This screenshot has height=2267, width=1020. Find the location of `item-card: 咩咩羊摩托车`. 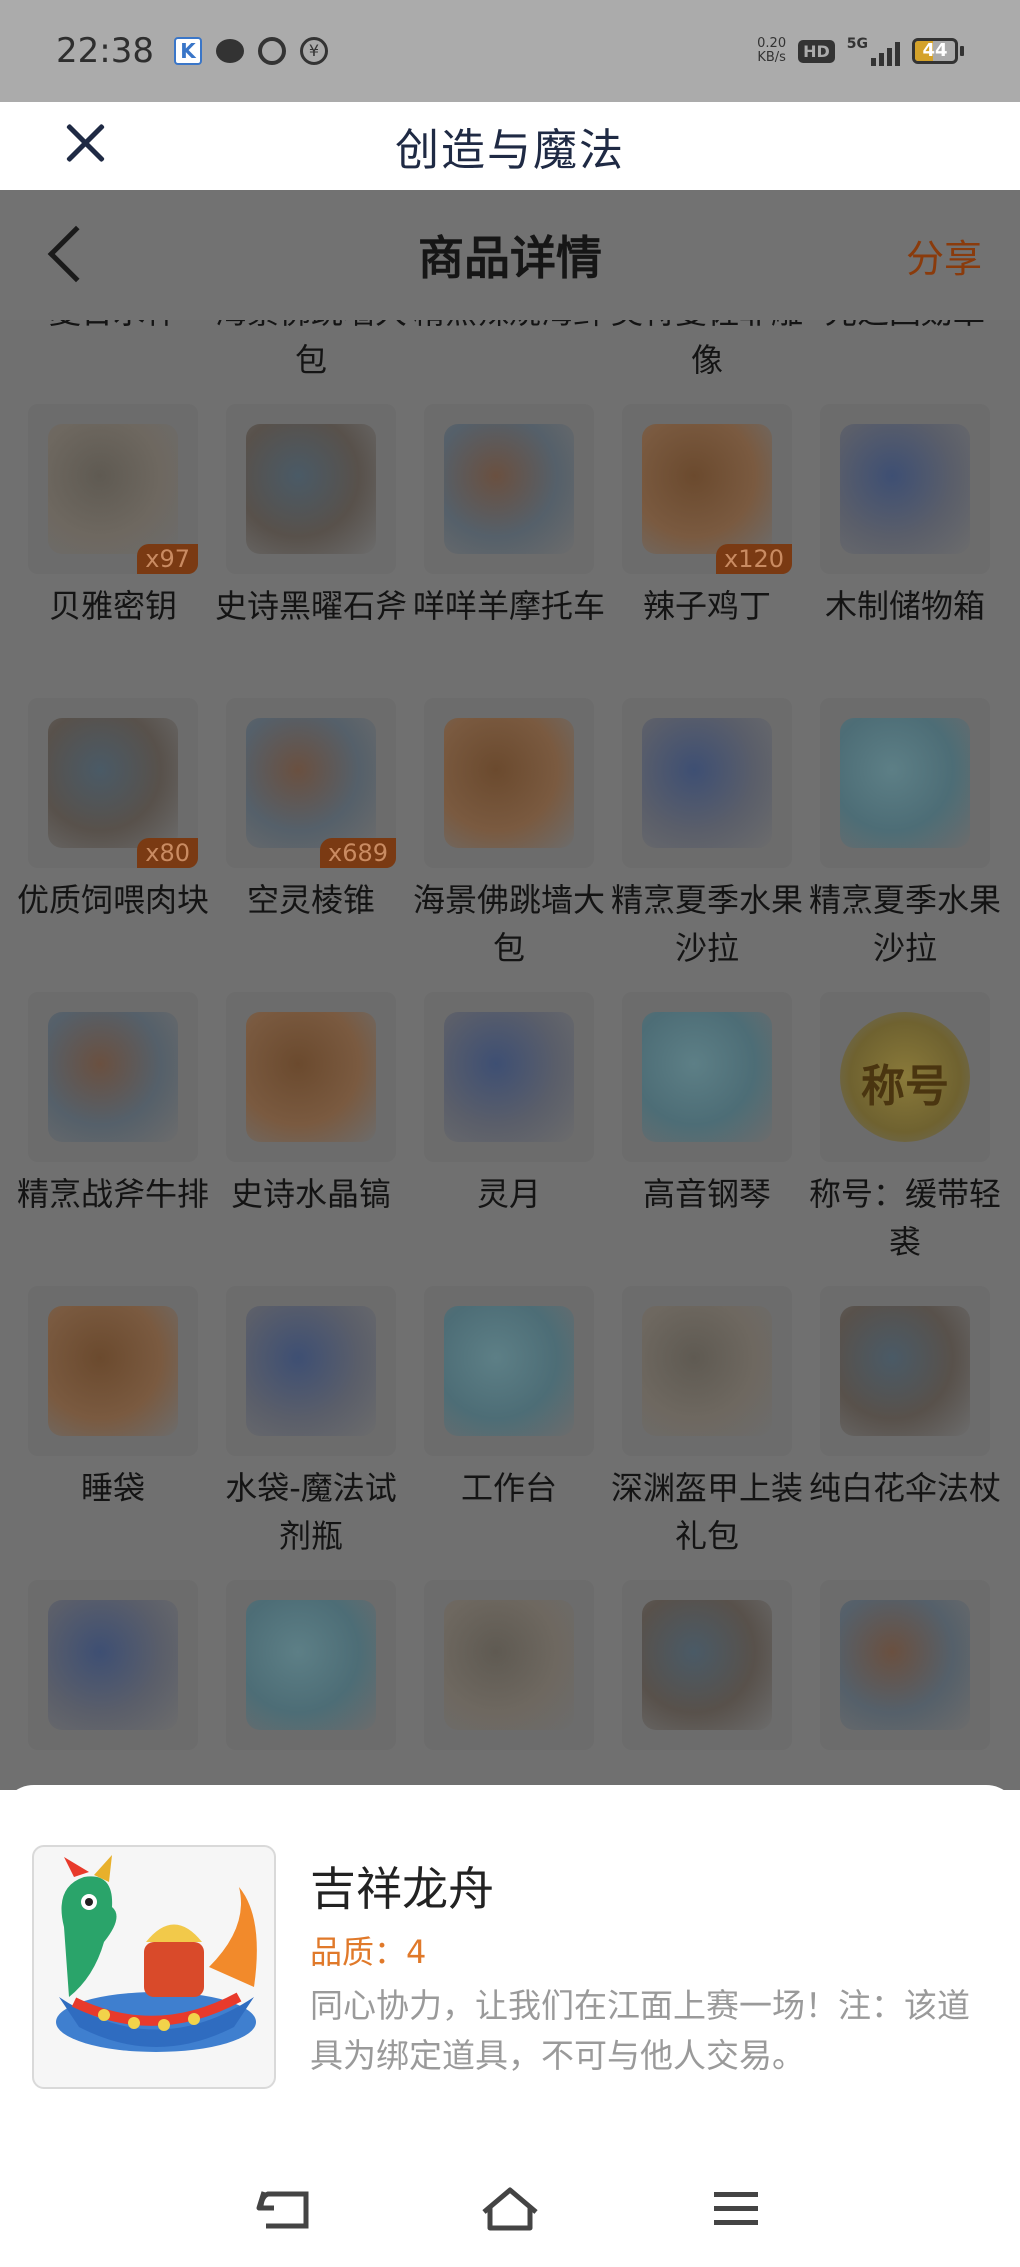

item-card: 咩咩羊摩托车 is located at coordinates (509, 549).